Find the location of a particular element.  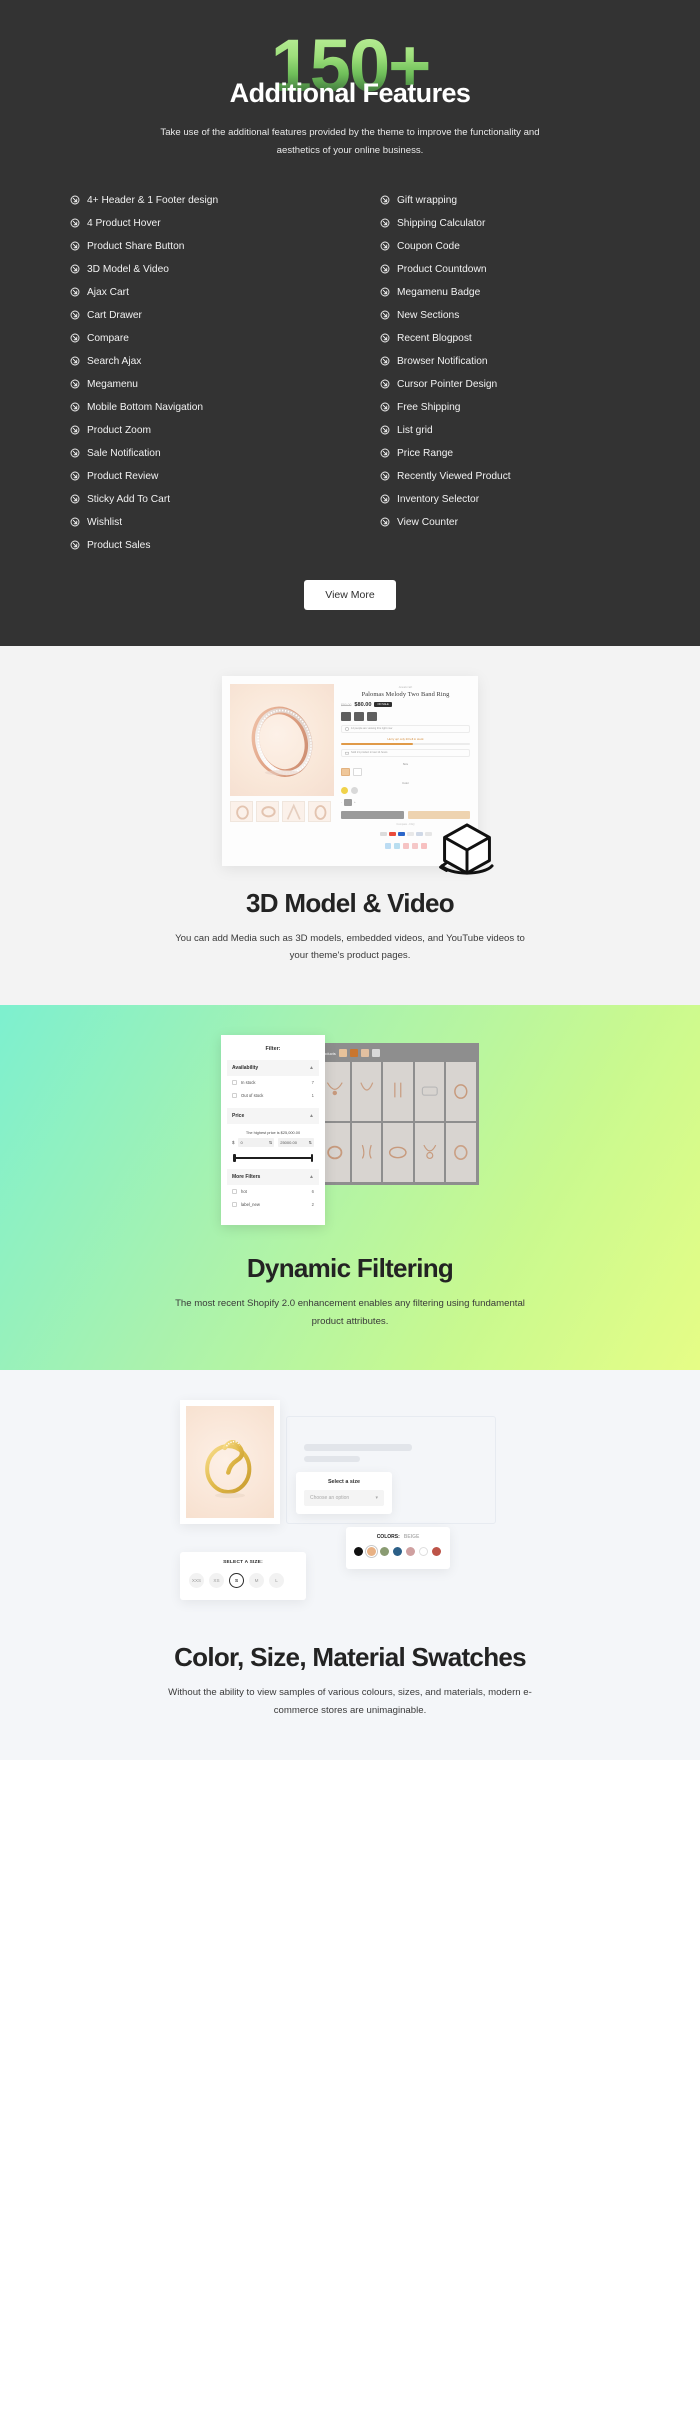

share-twitter-icon is located at coordinates (396, 845).